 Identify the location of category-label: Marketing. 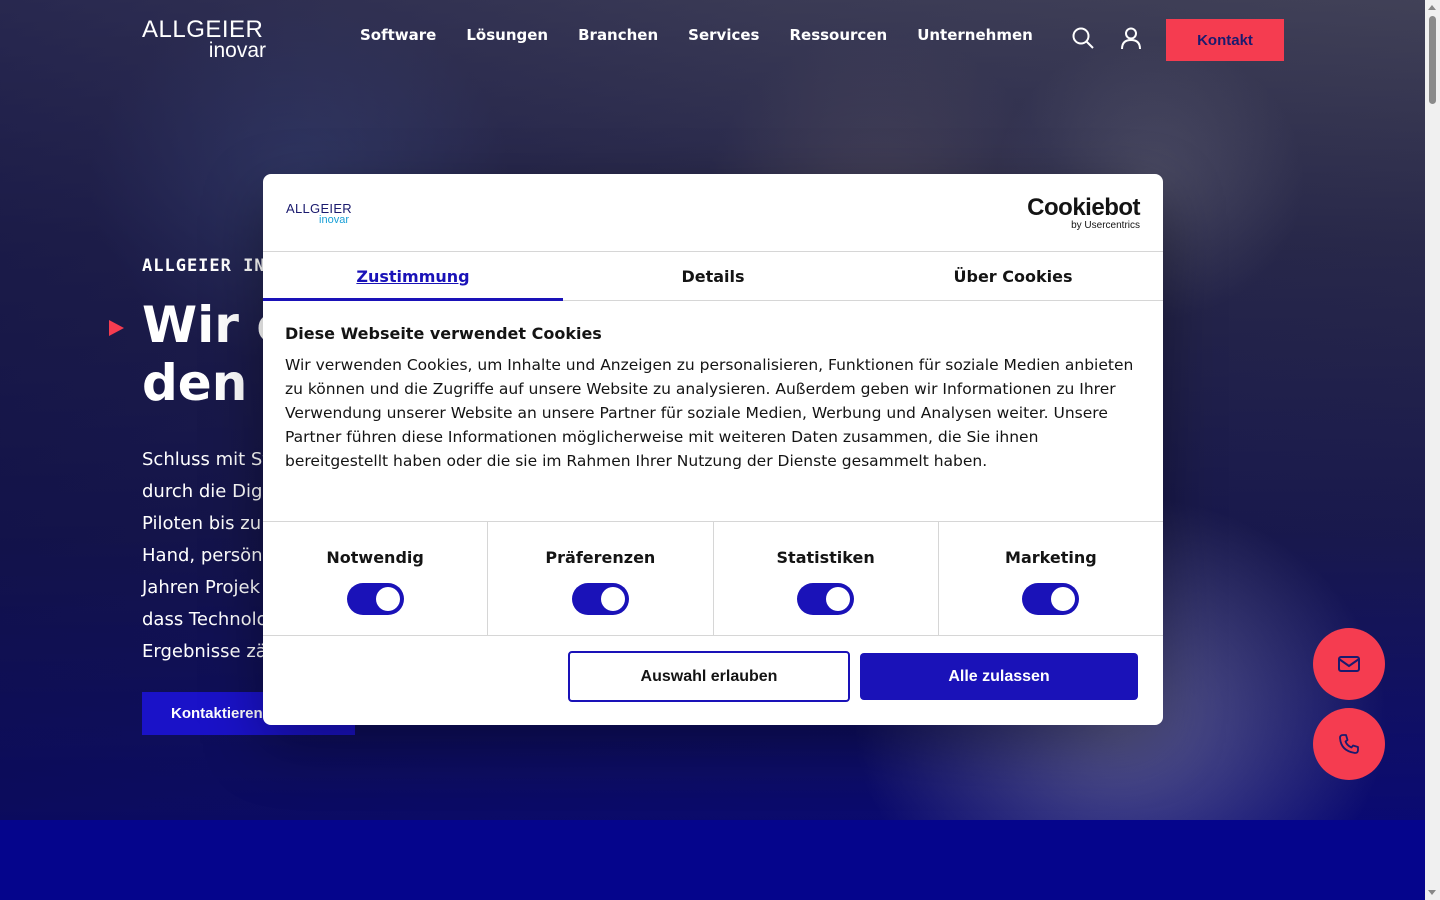
(1051, 557).